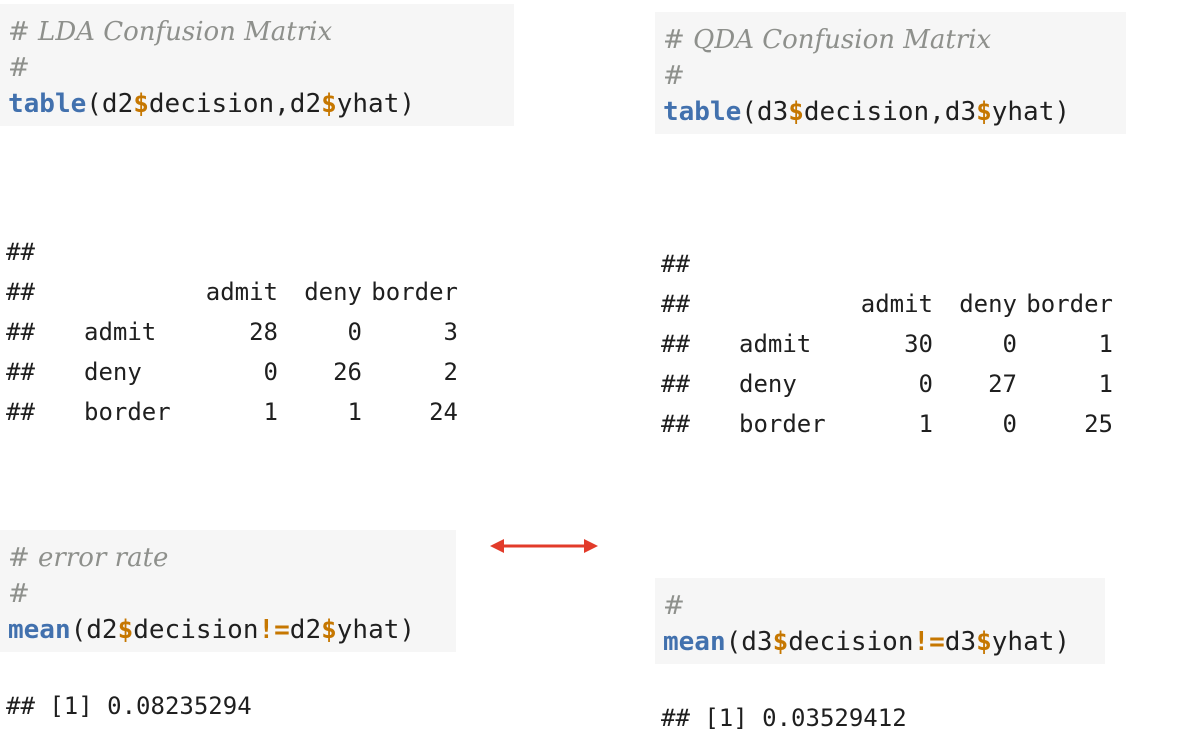 This screenshot has width=1178, height=738. I want to click on table-cell: 24, so click(443, 412).